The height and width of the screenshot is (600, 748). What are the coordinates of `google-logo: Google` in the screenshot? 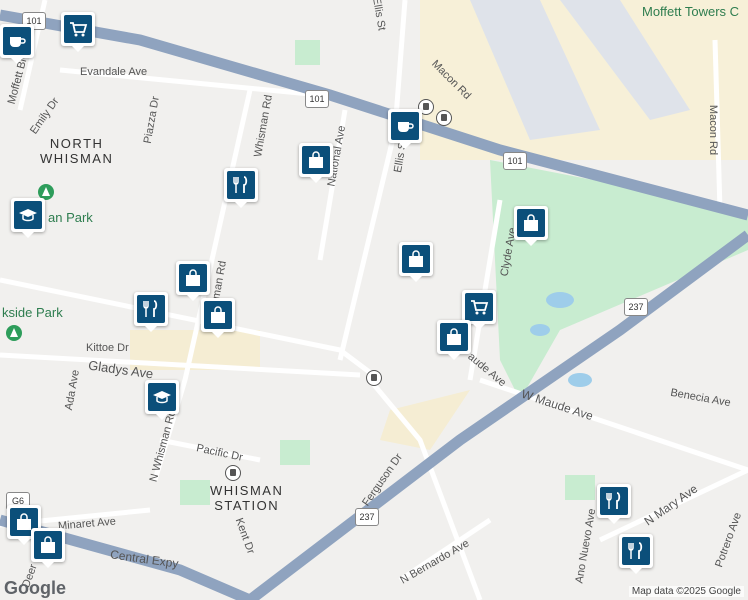 It's located at (35, 588).